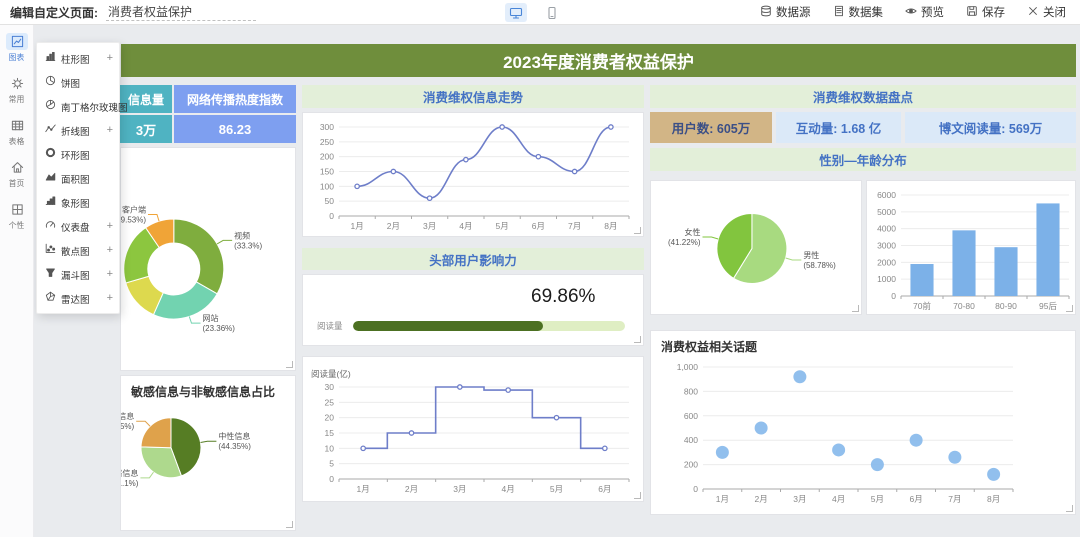 This screenshot has width=1080, height=537. Describe the element at coordinates (78, 178) in the screenshot. I see `menu-item-面积图: 面积图` at that location.